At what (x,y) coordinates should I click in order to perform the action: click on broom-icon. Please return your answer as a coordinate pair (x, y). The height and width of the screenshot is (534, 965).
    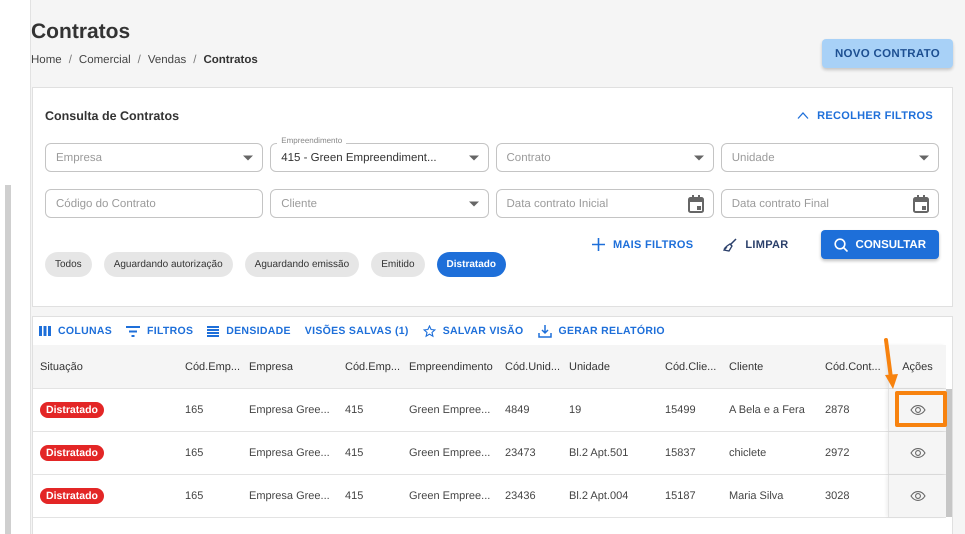
    Looking at the image, I should click on (730, 245).